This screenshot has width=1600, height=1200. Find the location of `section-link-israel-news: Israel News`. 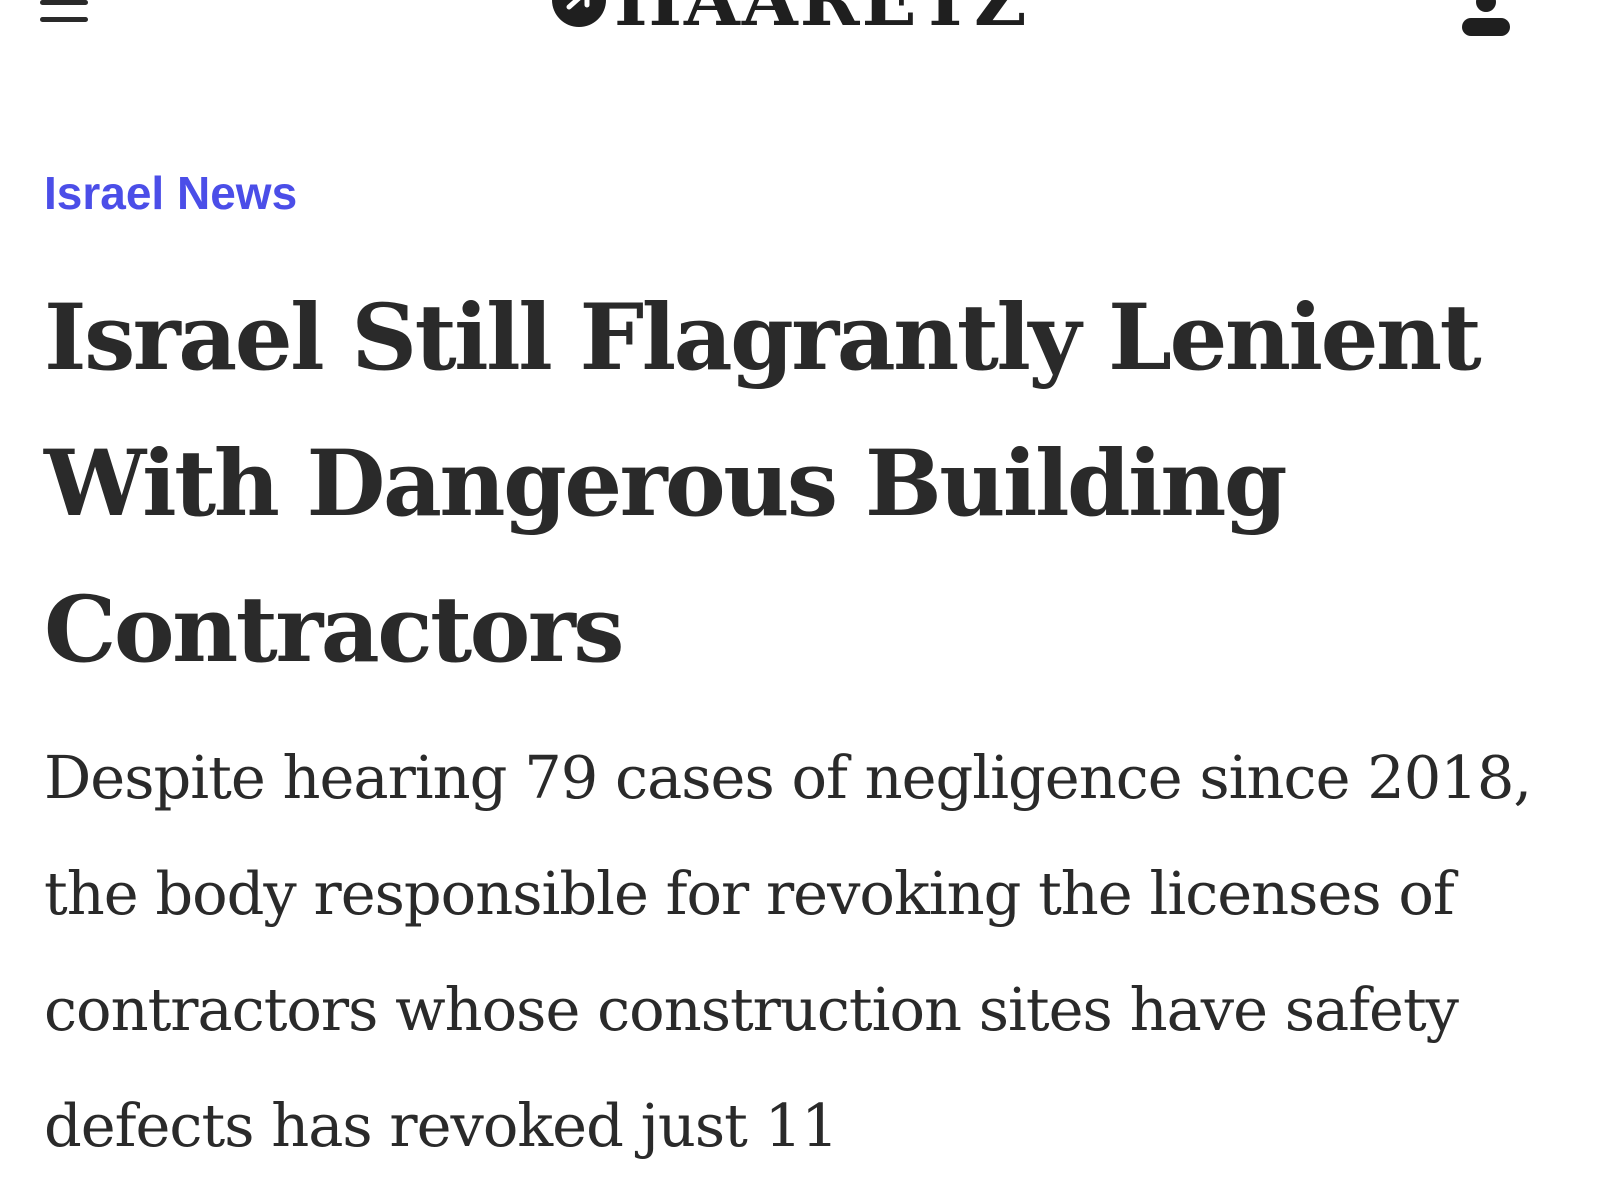

section-link-israel-news: Israel News is located at coordinates (170, 193).